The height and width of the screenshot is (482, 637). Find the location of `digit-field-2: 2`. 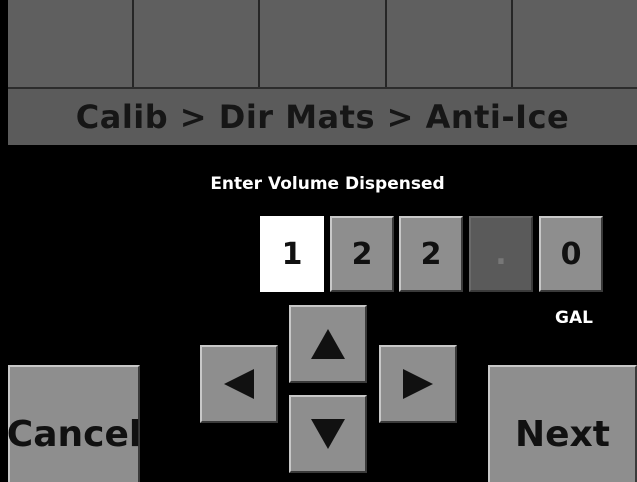

digit-field-2: 2 is located at coordinates (362, 254).